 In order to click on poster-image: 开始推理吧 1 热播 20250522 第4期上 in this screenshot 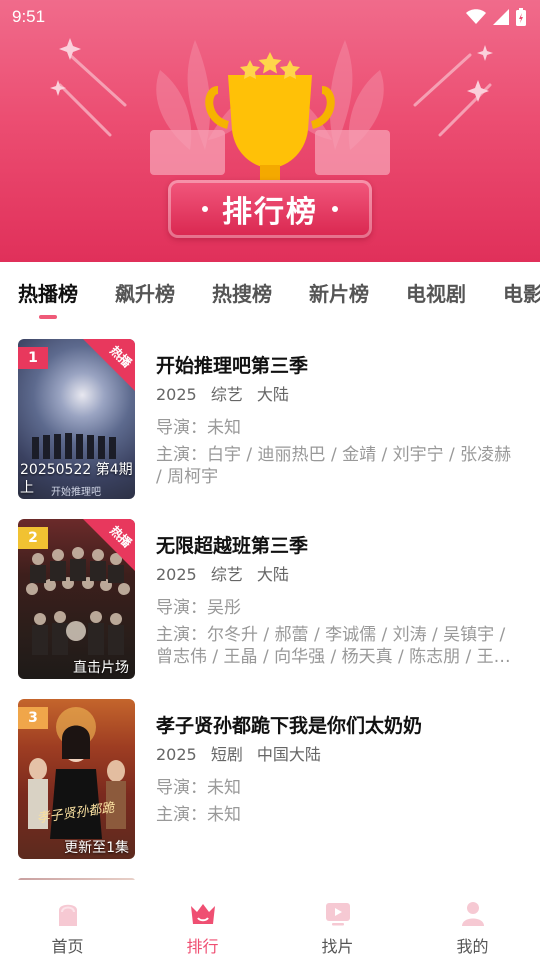, I will do `click(76, 419)`.